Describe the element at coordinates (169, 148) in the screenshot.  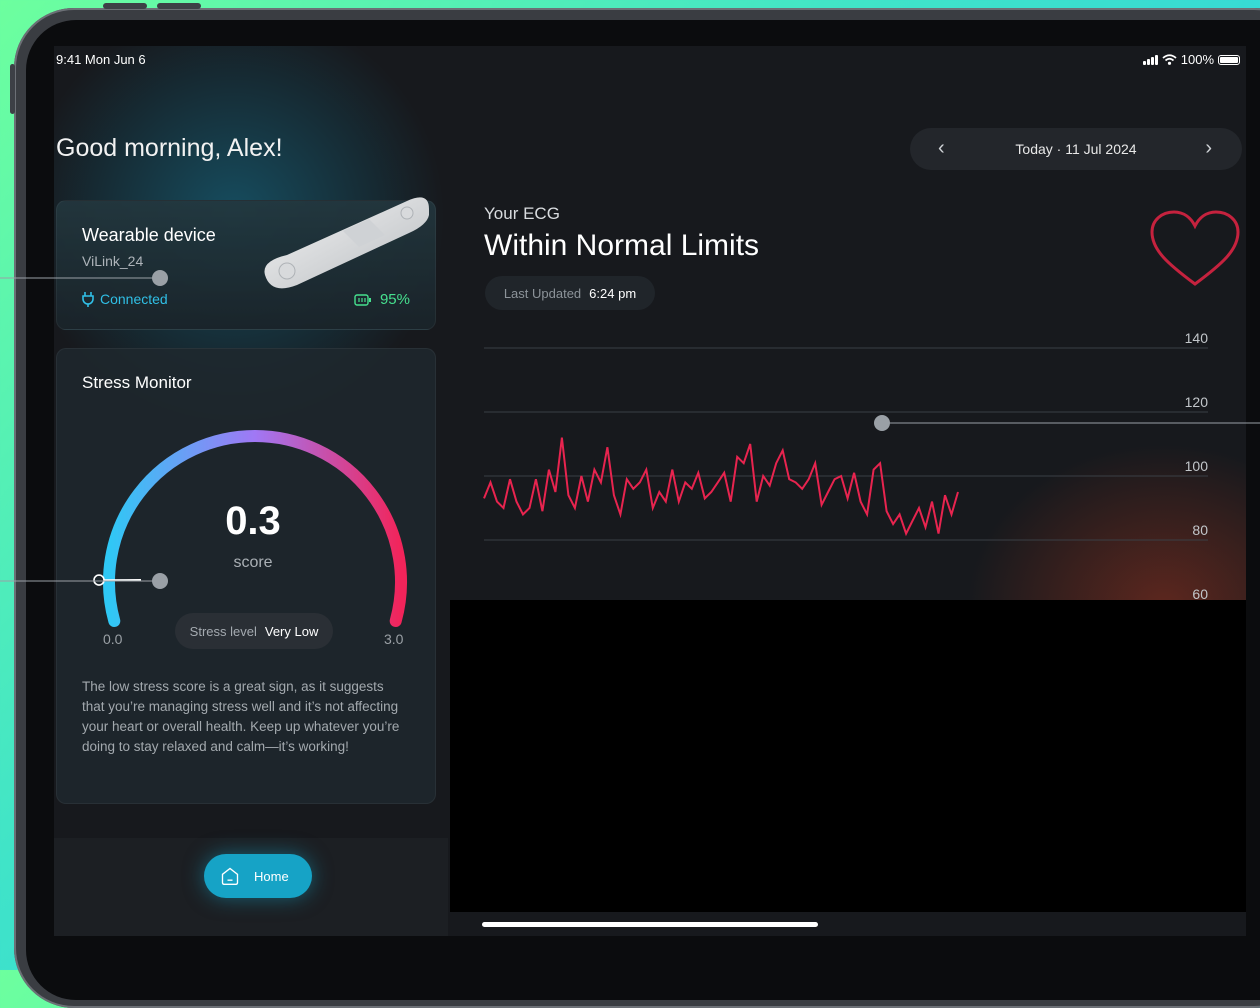
I see `page-title: Good morning, Alex!` at that location.